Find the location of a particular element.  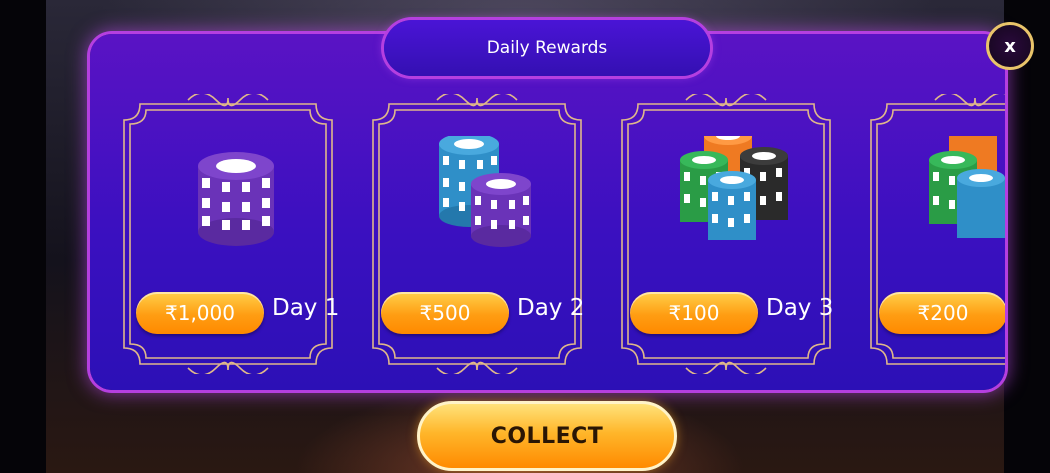

reward-card-day-2: ₹500 Day 2 is located at coordinates (477, 234).